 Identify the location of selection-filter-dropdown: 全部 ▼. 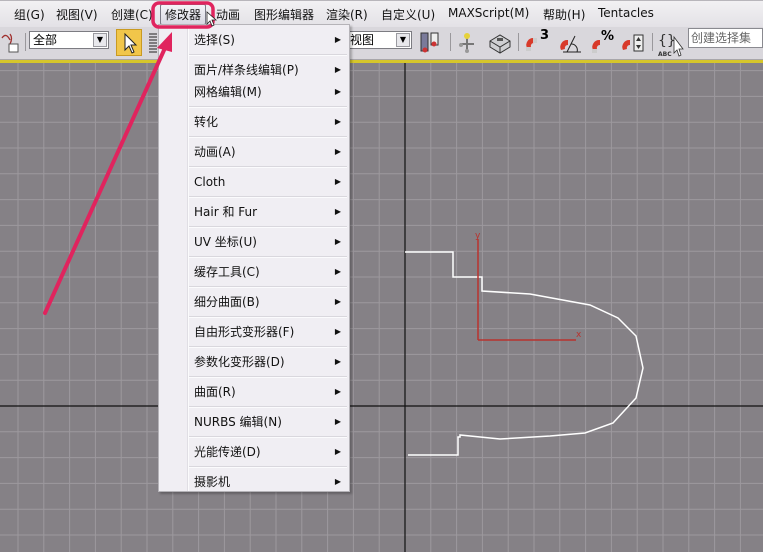
(69, 40).